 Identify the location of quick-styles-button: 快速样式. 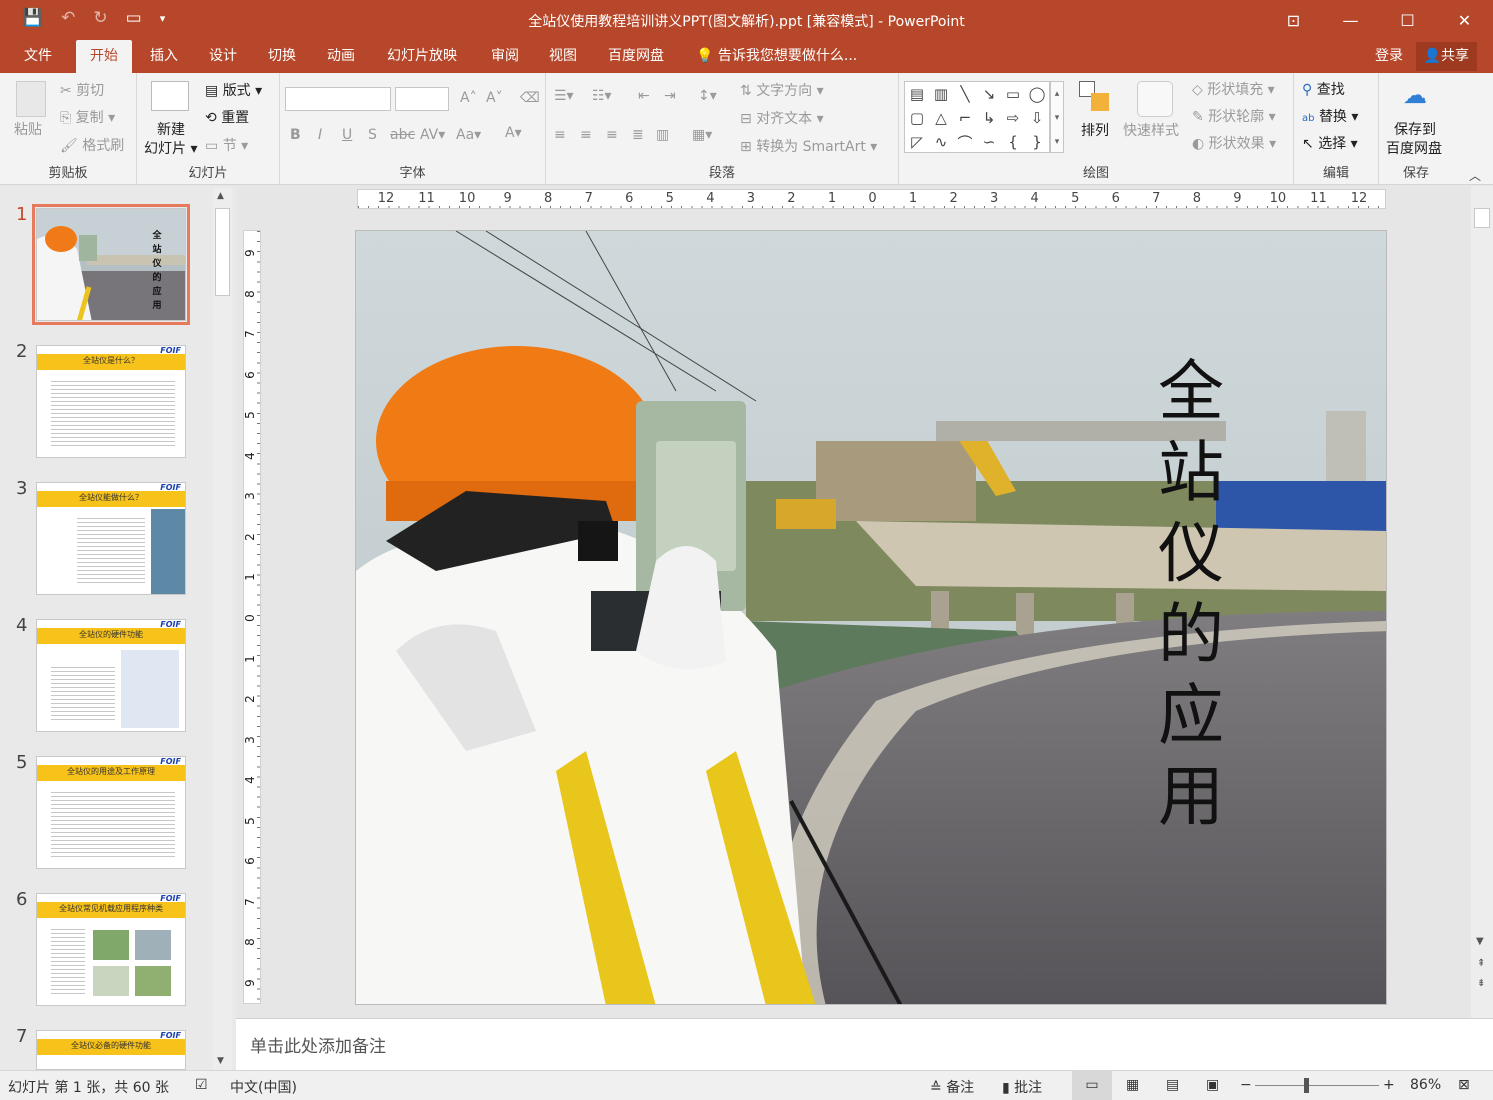
(1151, 130).